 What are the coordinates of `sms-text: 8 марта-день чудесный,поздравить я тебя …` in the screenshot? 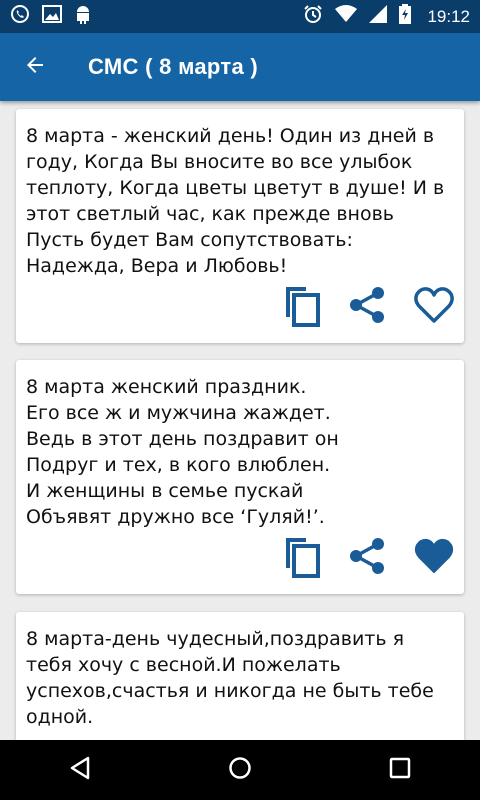 It's located at (230, 678).